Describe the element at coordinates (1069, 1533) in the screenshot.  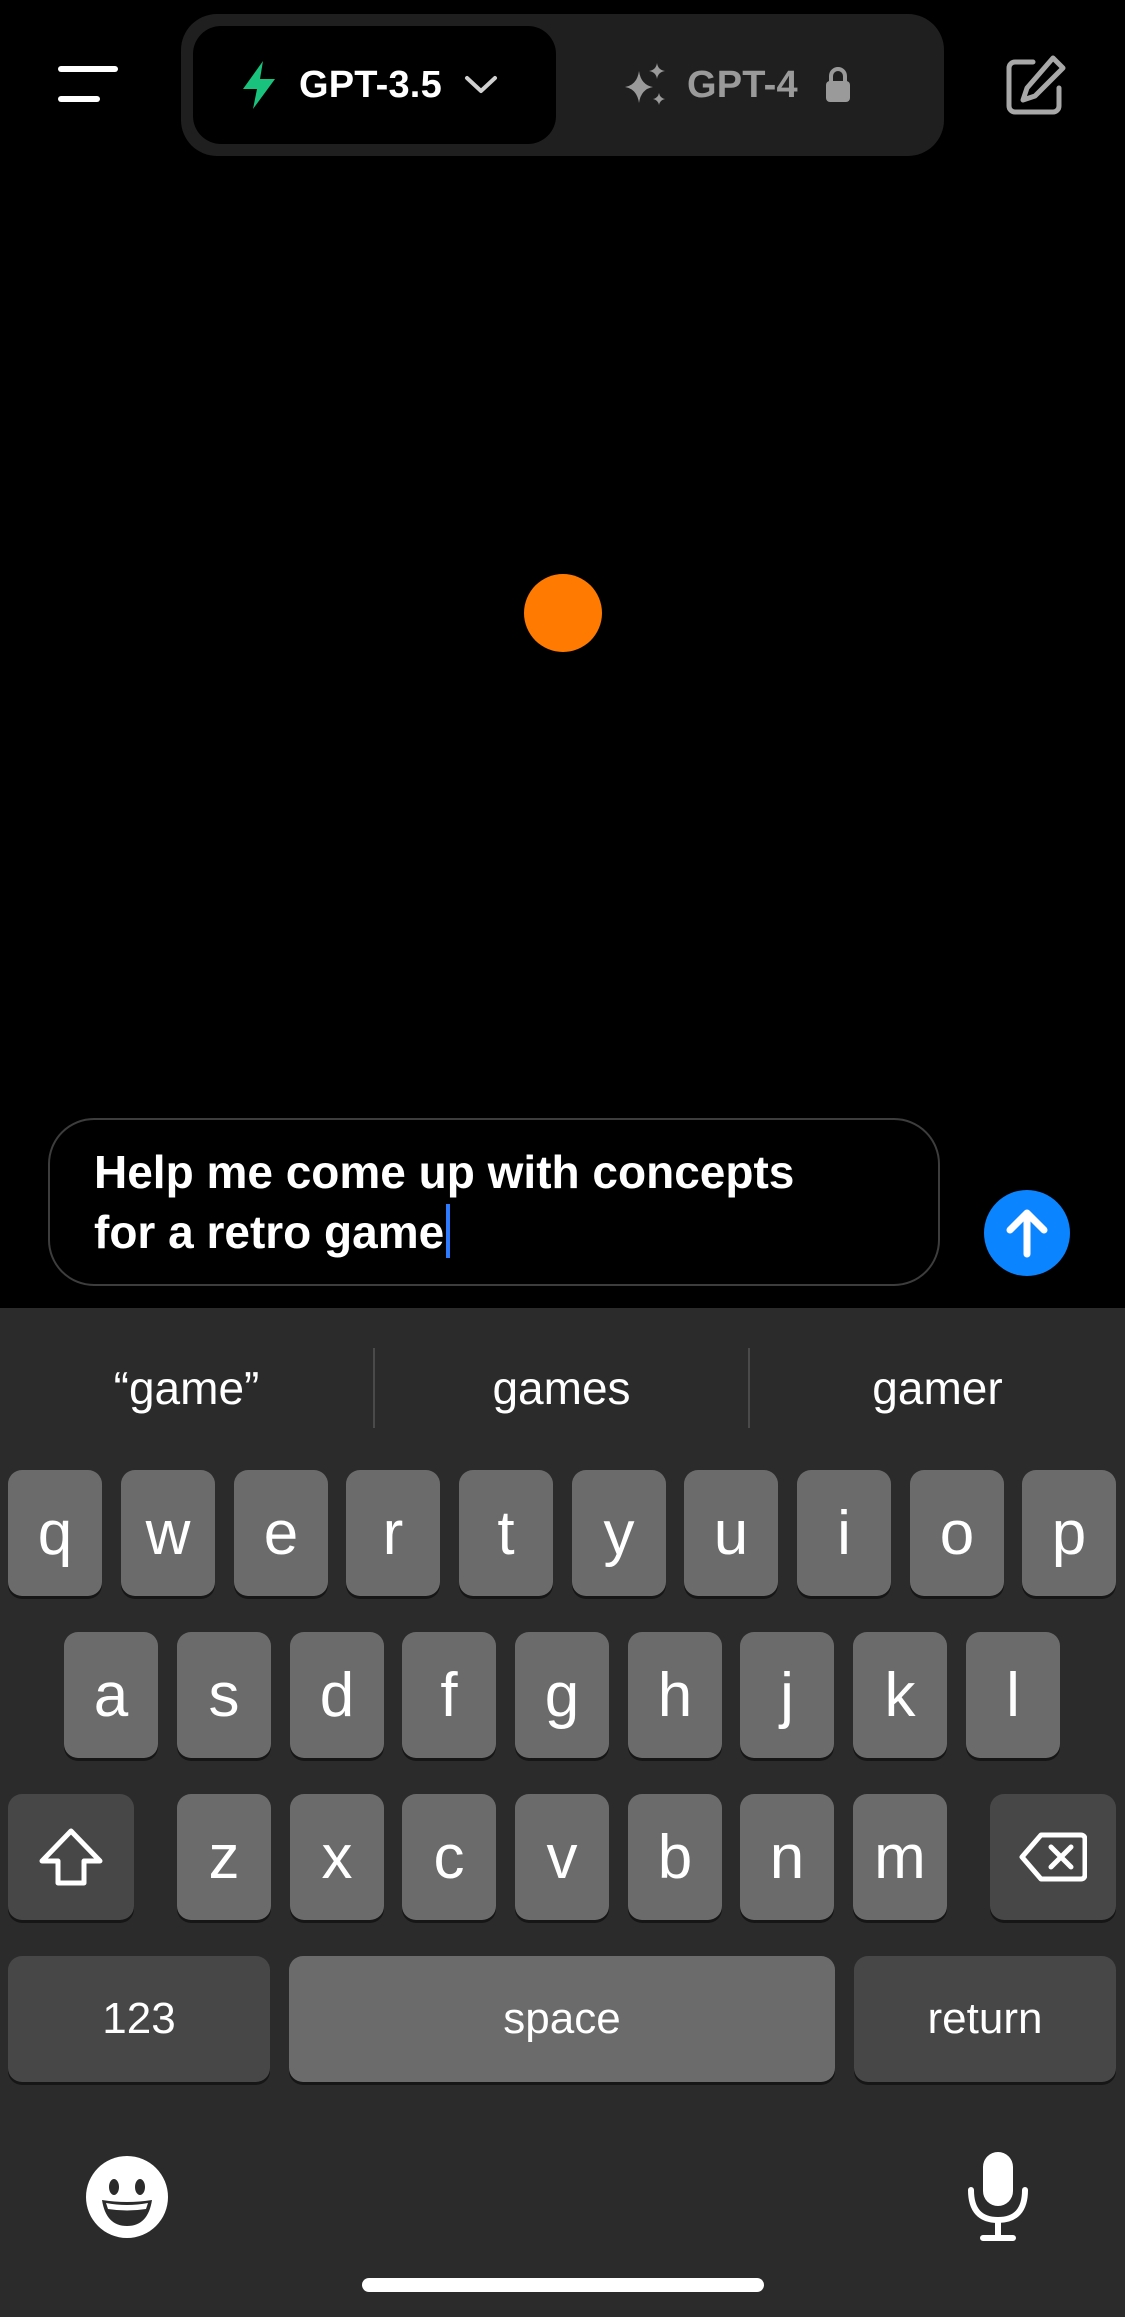
I see `key-p: p` at that location.